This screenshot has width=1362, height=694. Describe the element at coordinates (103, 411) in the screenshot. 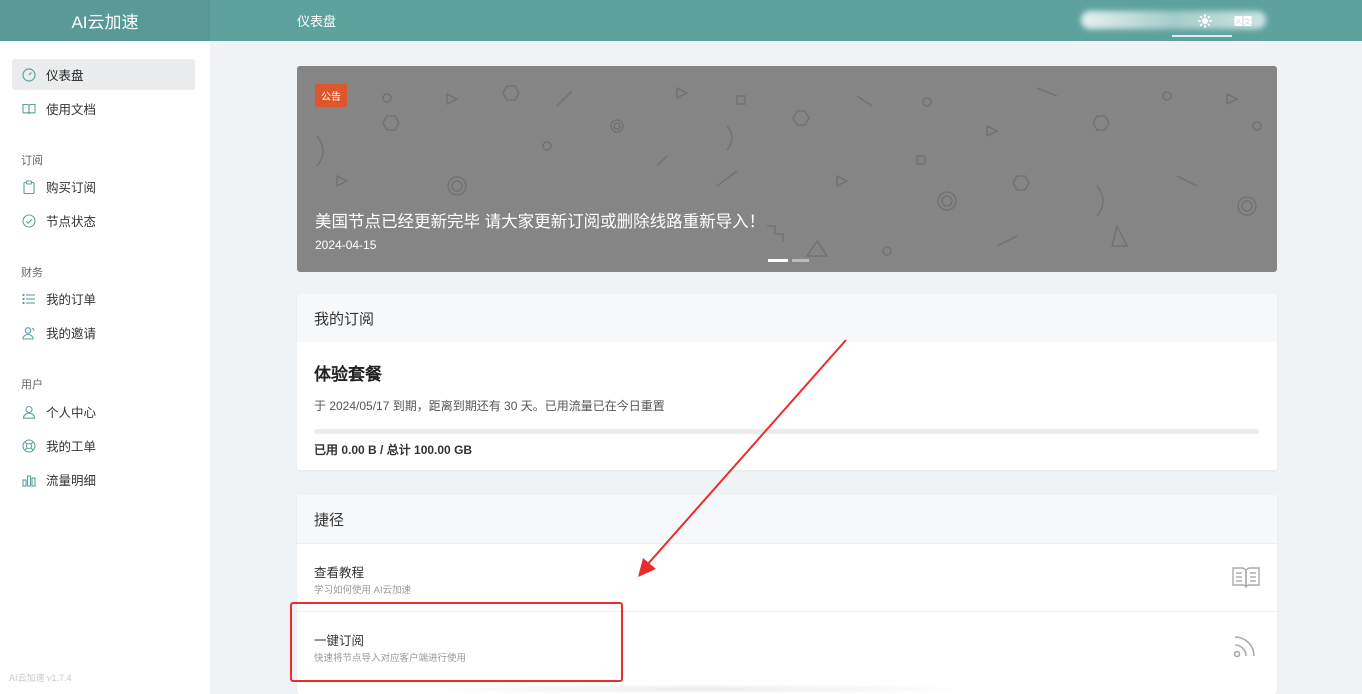

I see `sidebar-item-profile: 个人中心` at that location.